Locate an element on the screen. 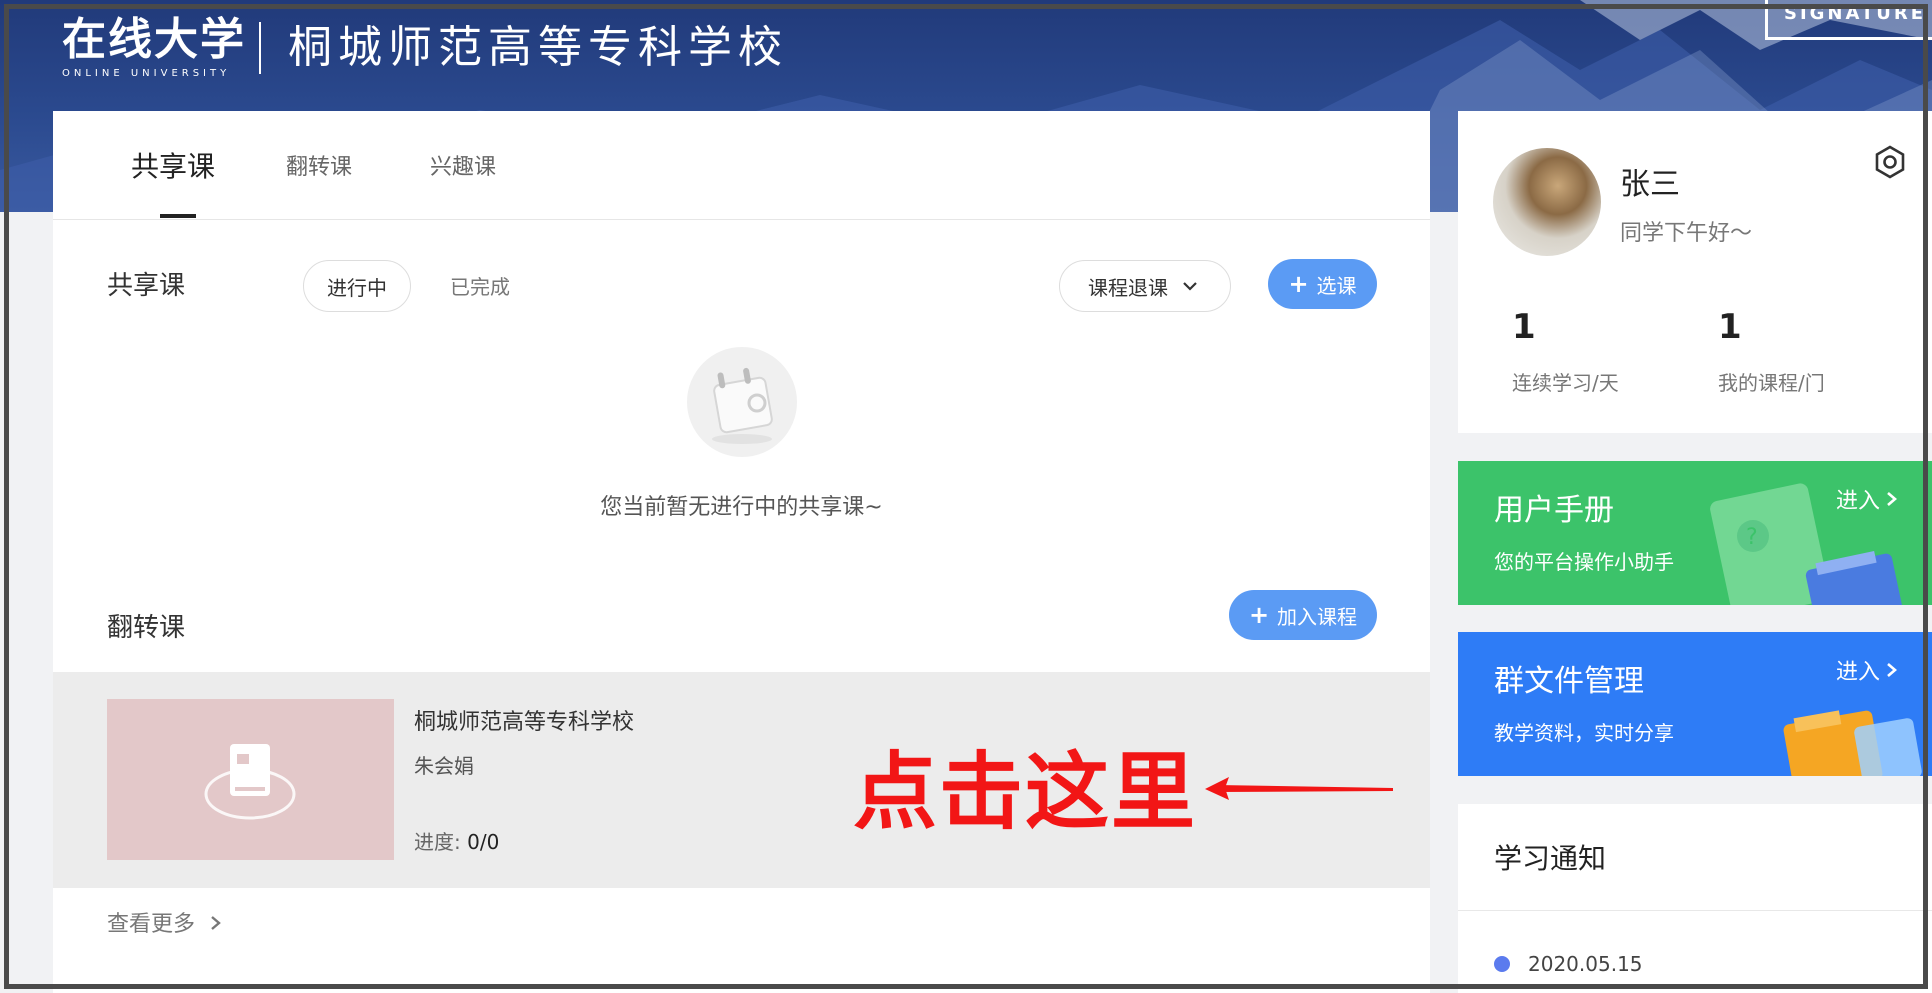  see-more-link: 查看更多 is located at coordinates (164, 922).